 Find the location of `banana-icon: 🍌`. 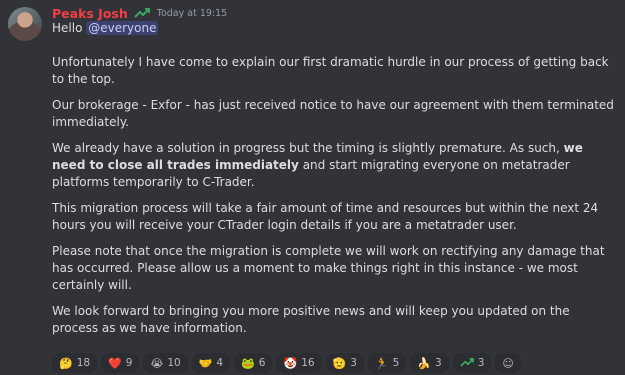

banana-icon: 🍌 is located at coordinates (424, 363).